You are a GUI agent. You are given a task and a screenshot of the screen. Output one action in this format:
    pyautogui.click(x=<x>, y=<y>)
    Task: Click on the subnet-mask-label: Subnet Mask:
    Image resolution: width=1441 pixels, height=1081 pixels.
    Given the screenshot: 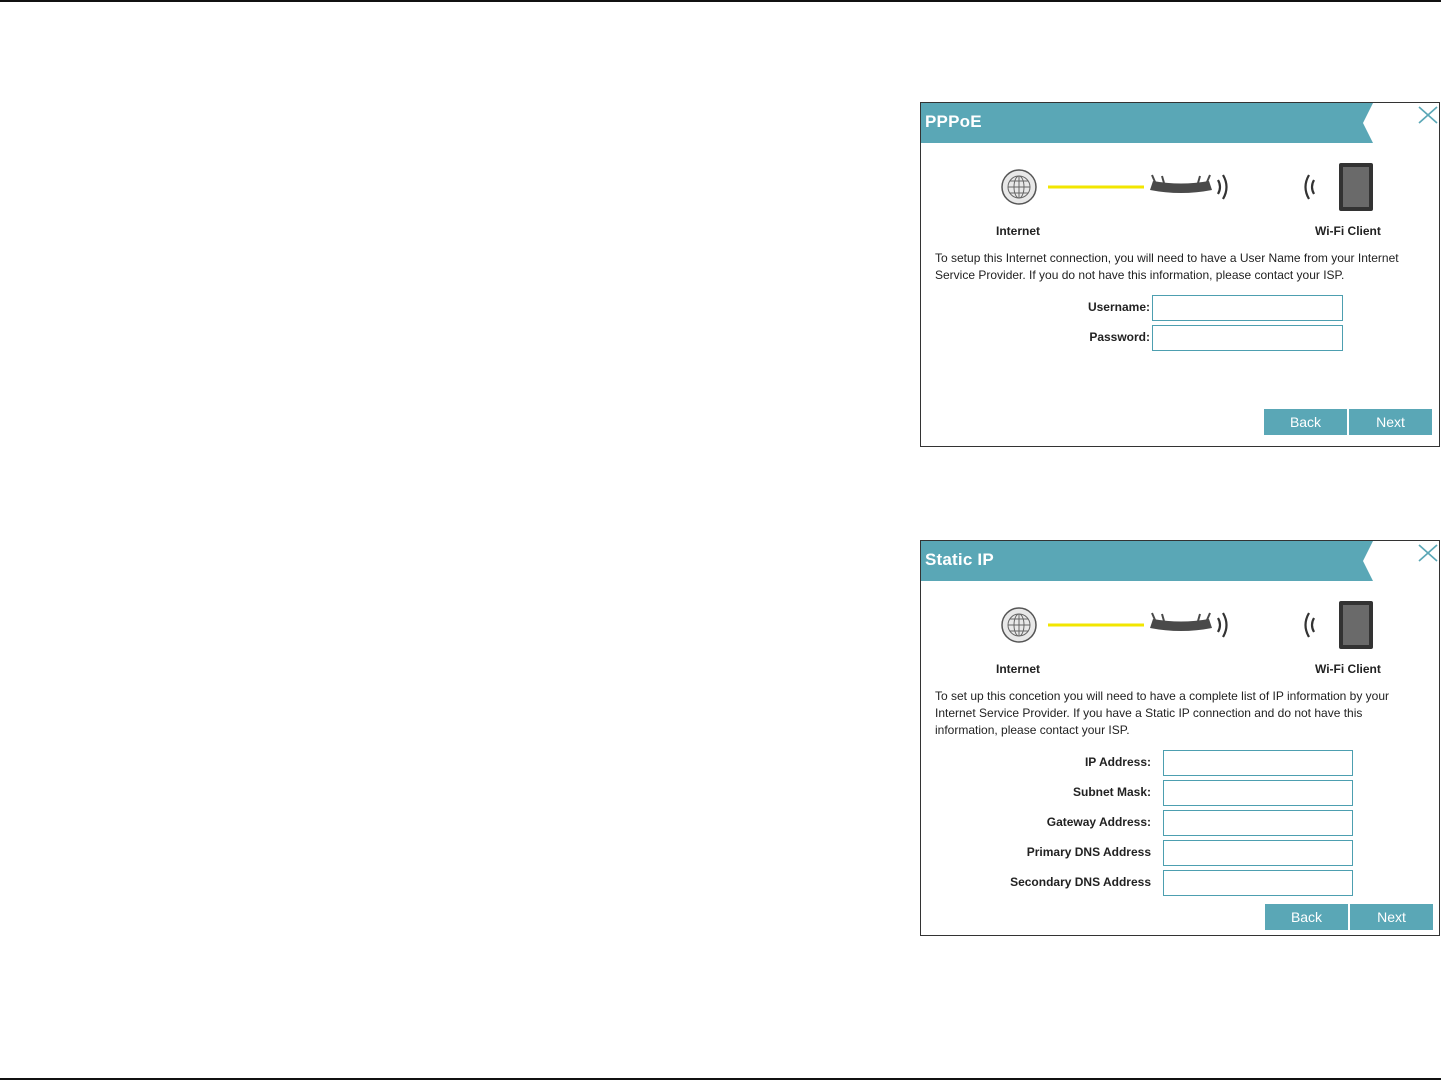 What is the action you would take?
    pyautogui.click(x=1111, y=792)
    